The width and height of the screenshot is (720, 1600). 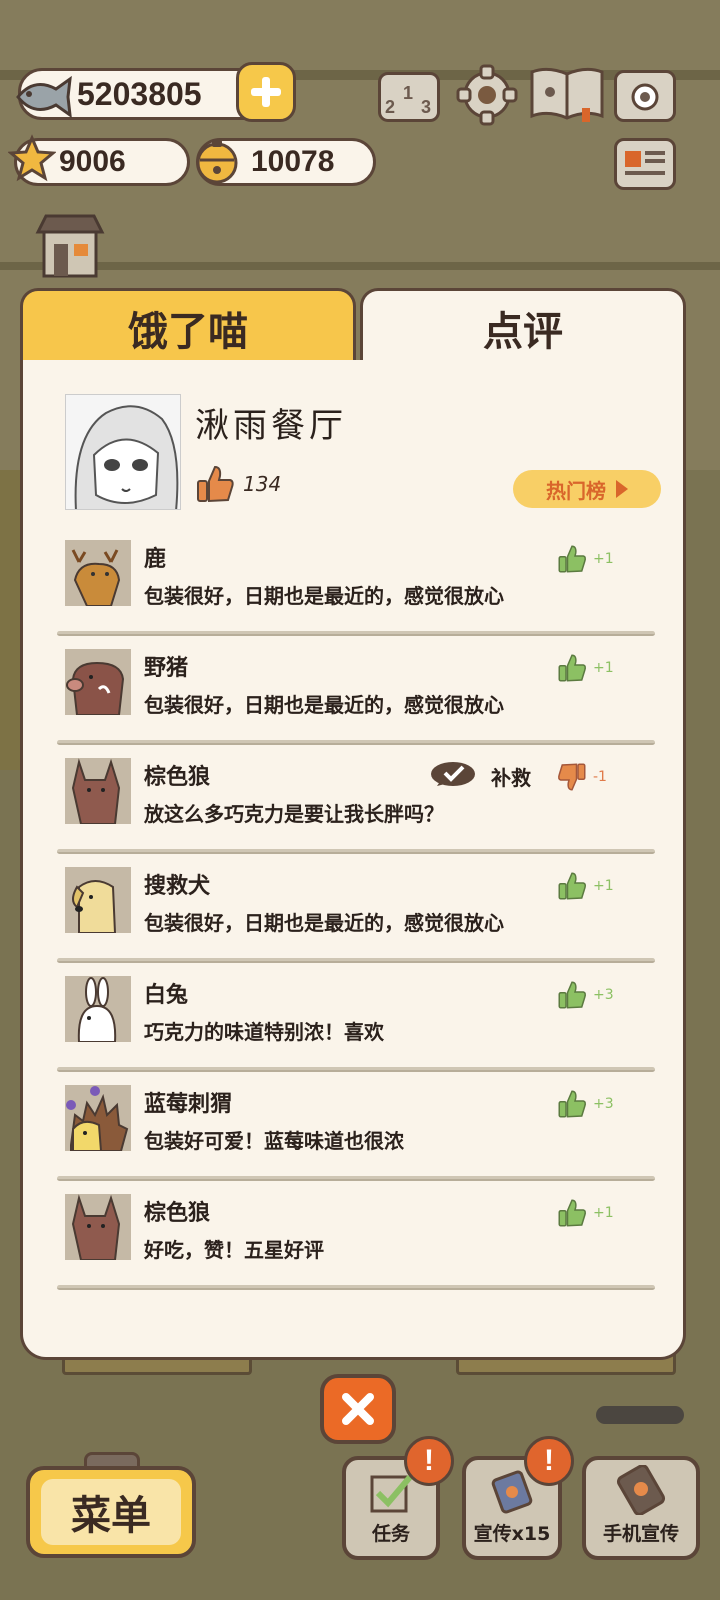 I want to click on reviewer-name: 白兔, so click(x=166, y=995).